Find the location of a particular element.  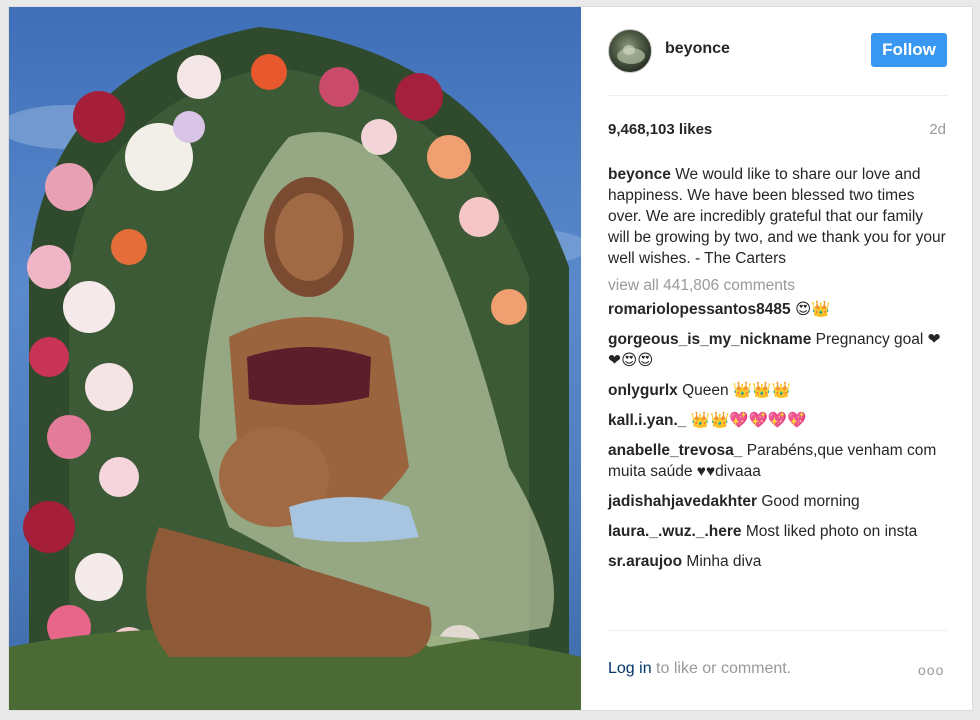

post-footer: Log in to like or comment. ooo is located at coordinates (776, 671).